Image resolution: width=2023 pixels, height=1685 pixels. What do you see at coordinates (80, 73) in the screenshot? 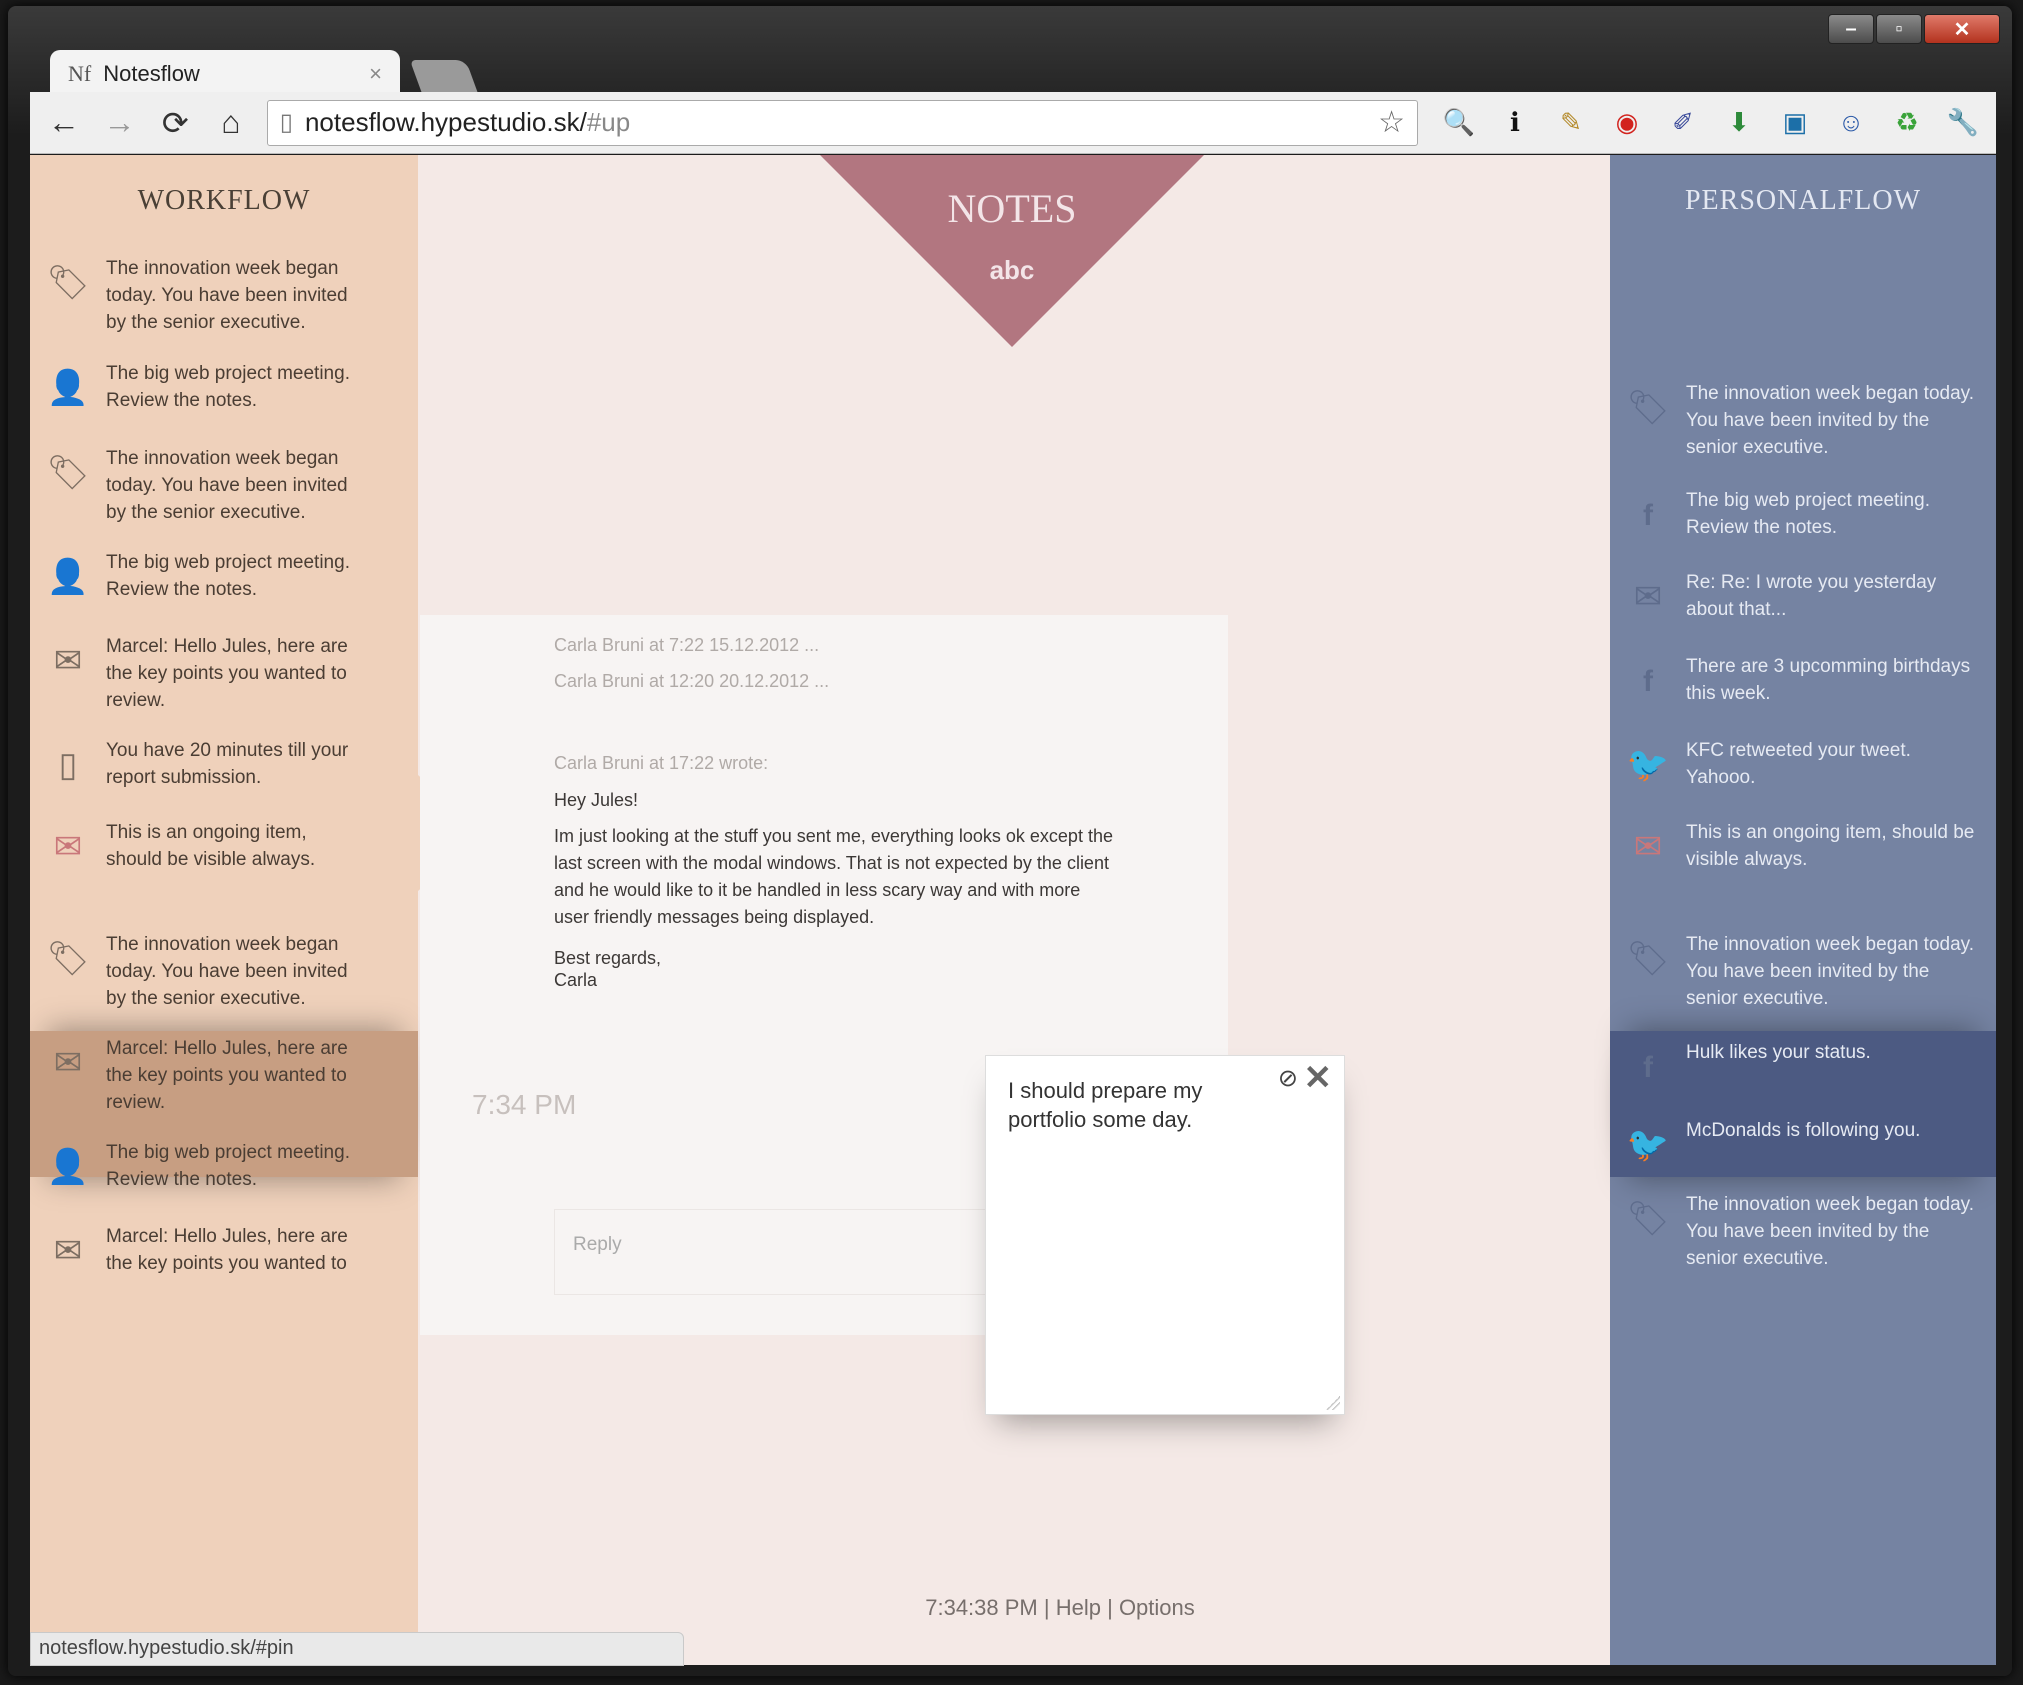
I see `favicon-icon: Nf` at bounding box center [80, 73].